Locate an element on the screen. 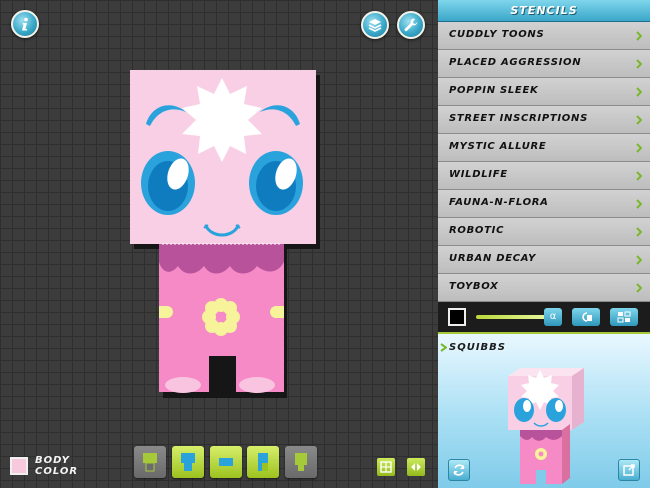  rotate-icon is located at coordinates (459, 470).